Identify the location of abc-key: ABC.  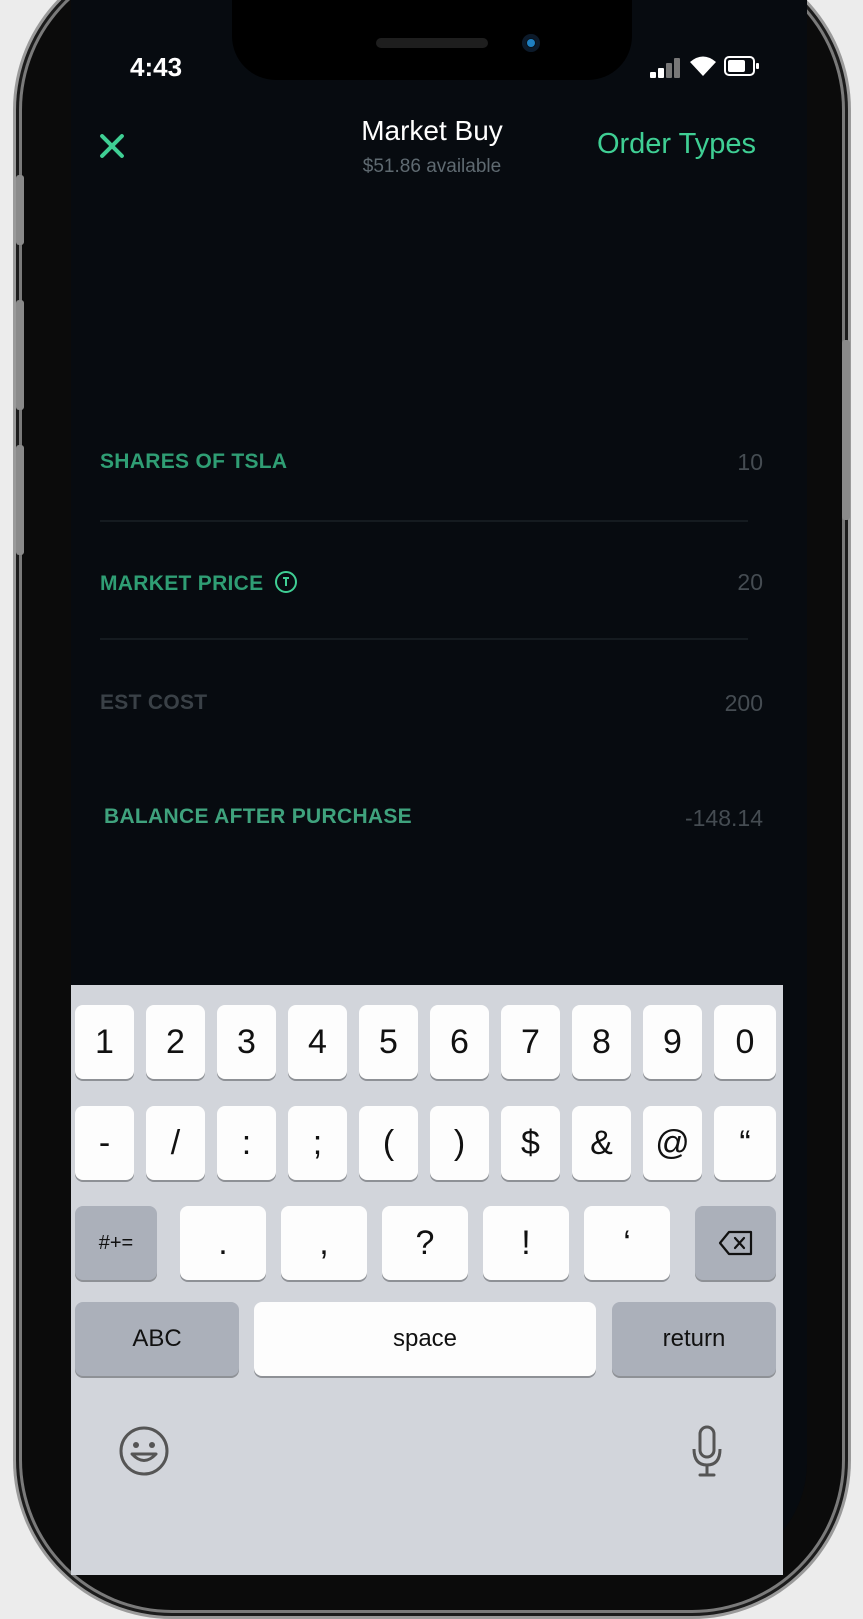
(157, 1339).